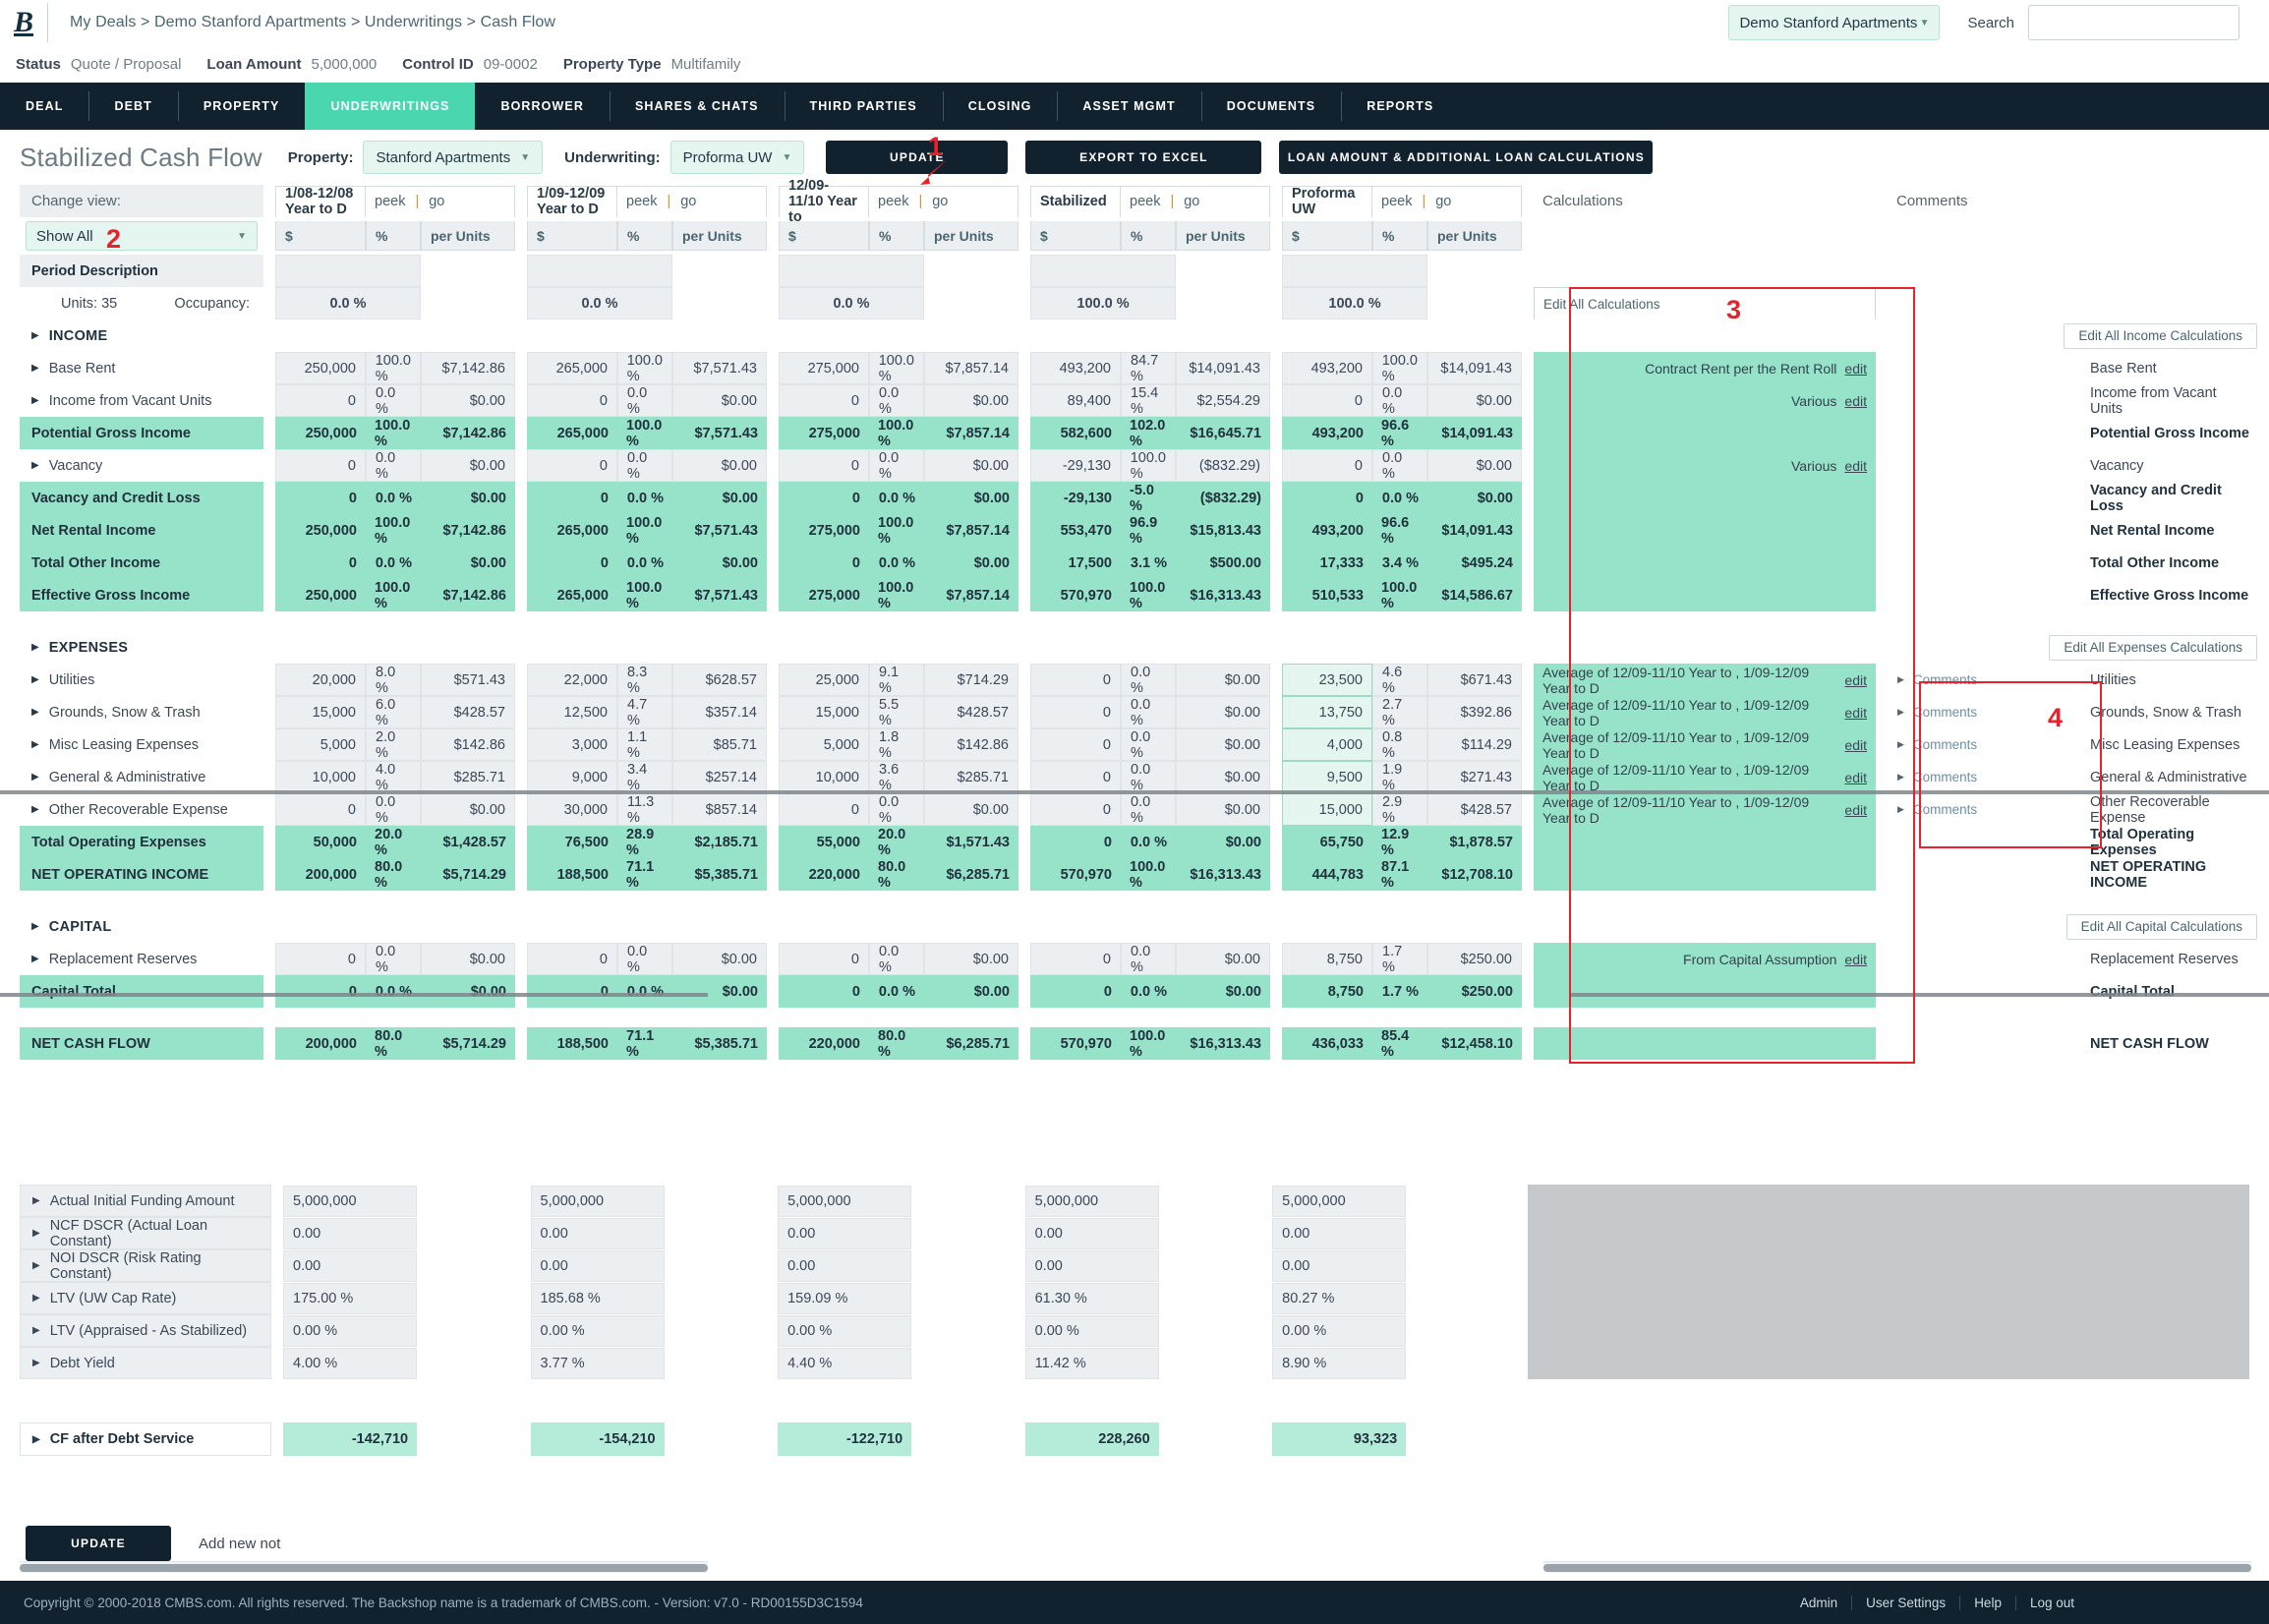  I want to click on nav-tab-reports: REPORTS, so click(1400, 106).